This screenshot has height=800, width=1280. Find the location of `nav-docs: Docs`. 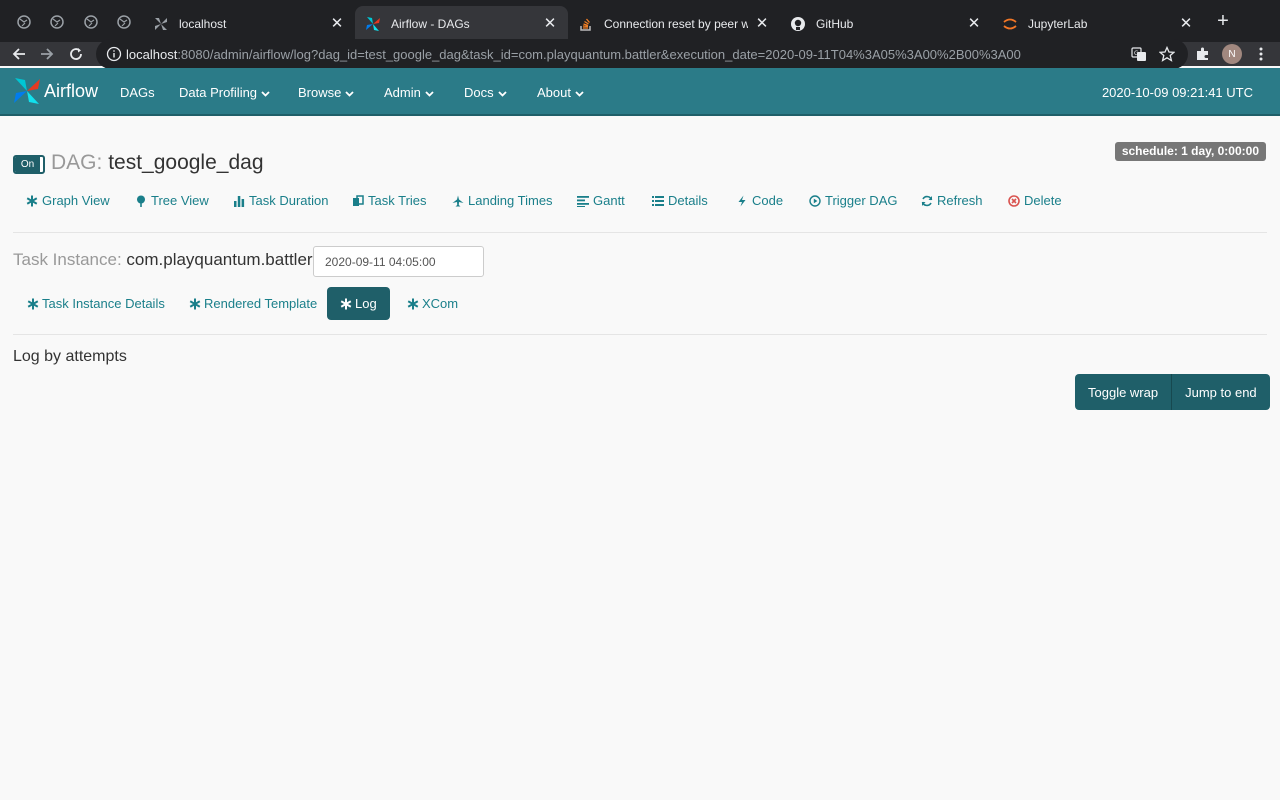

nav-docs: Docs is located at coordinates (485, 92).